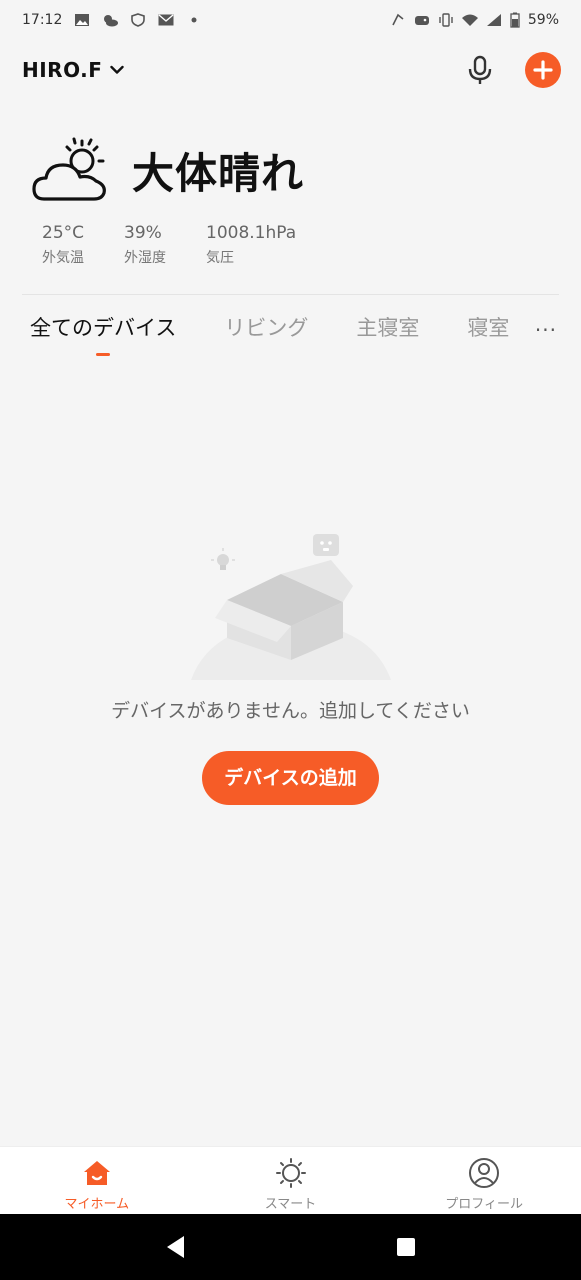 The width and height of the screenshot is (581, 1280). What do you see at coordinates (484, 1173) in the screenshot?
I see `user-icon` at bounding box center [484, 1173].